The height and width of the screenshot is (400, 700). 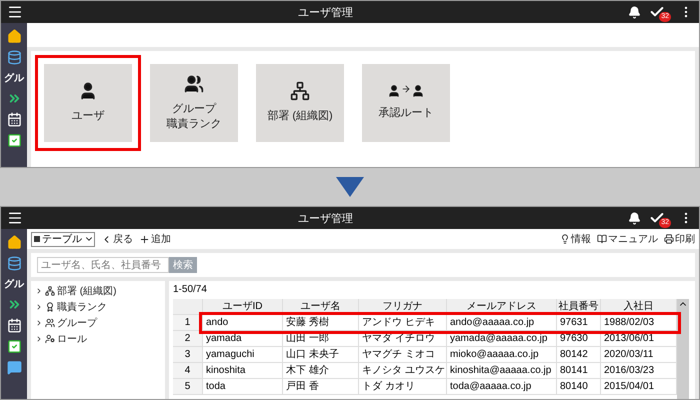 What do you see at coordinates (243, 387) in the screenshot?
I see `table-cell: toda` at bounding box center [243, 387].